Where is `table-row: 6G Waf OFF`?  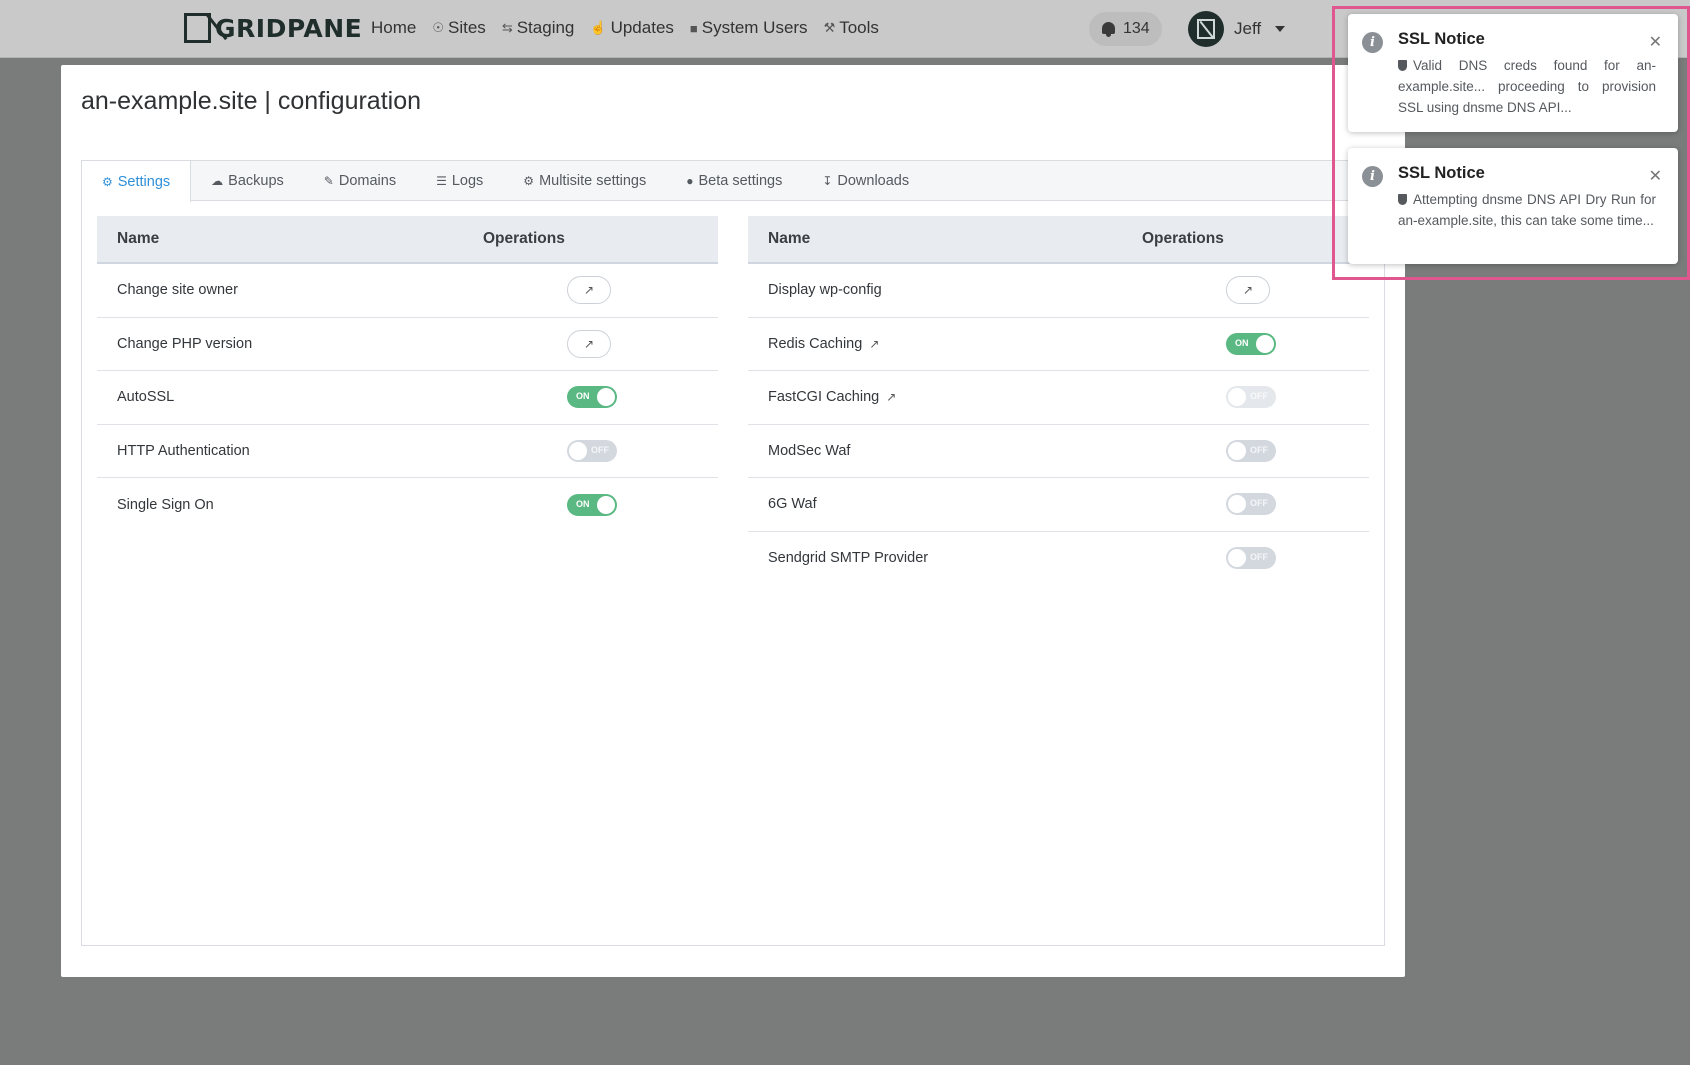 table-row: 6G Waf OFF is located at coordinates (1058, 505).